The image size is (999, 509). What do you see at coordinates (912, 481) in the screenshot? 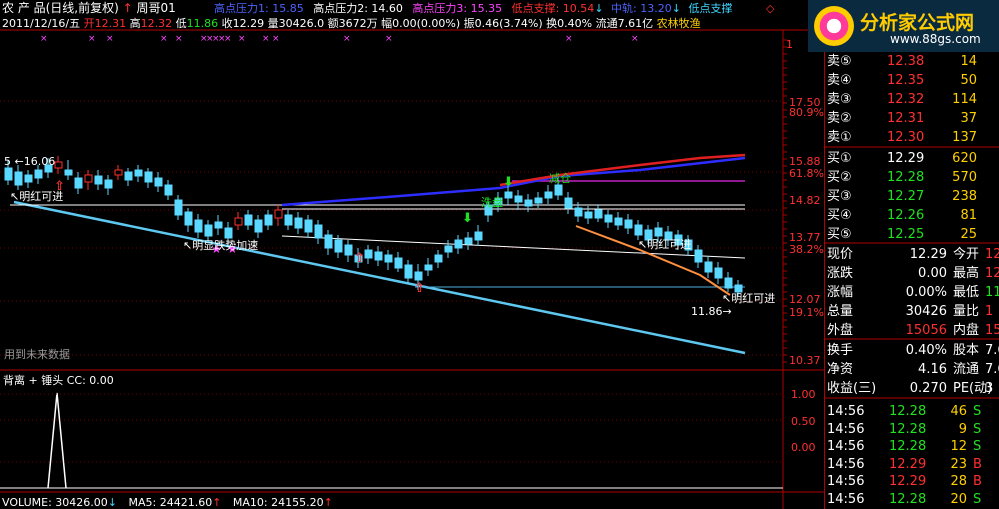
I see `tick-row: 14:56 12.29 28 B` at bounding box center [912, 481].